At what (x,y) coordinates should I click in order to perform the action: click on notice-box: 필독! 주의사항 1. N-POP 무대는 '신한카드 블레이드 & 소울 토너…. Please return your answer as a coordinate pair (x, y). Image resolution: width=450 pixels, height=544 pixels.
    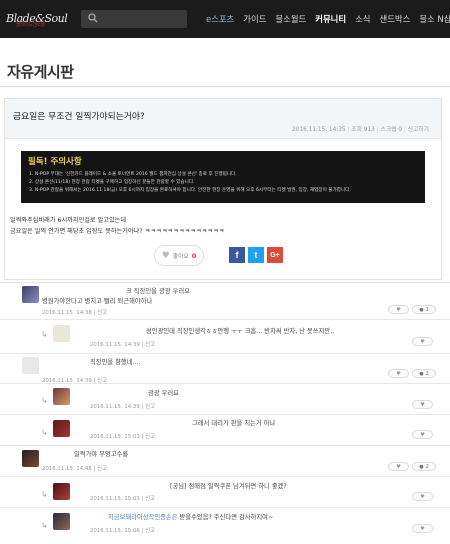
    Looking at the image, I should click on (223, 177).